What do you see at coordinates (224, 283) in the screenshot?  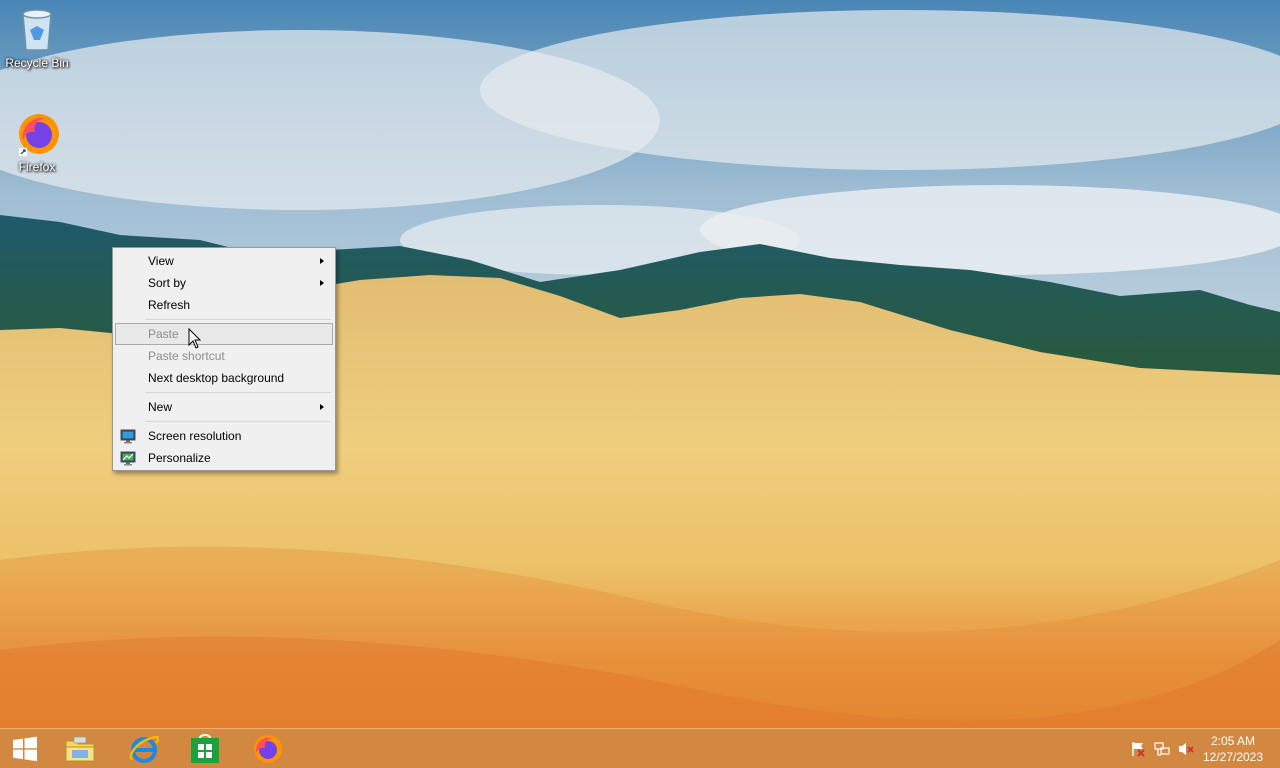 I see `menu-item-sort-by: Sort by` at bounding box center [224, 283].